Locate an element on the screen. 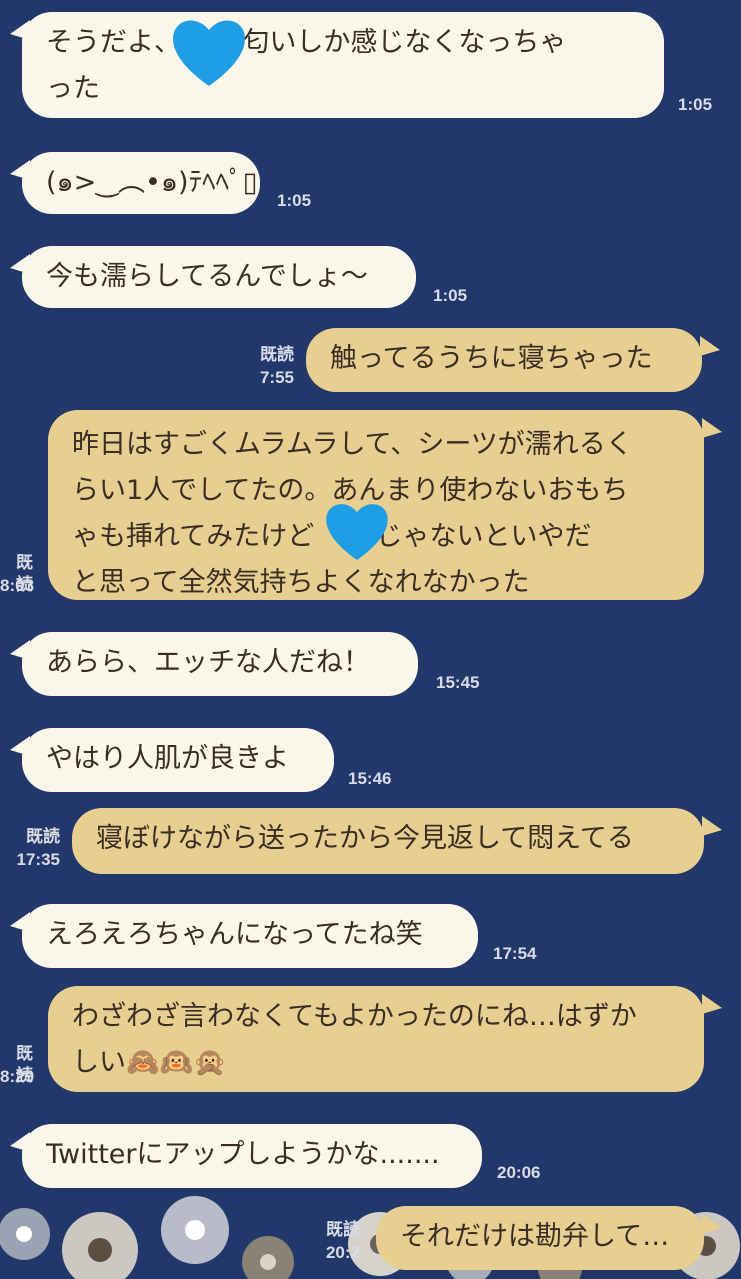 The image size is (741, 1279). message-text: (๑>‿︵•๑)ﾃﾍﾍﾟ▯ is located at coordinates (141, 183).